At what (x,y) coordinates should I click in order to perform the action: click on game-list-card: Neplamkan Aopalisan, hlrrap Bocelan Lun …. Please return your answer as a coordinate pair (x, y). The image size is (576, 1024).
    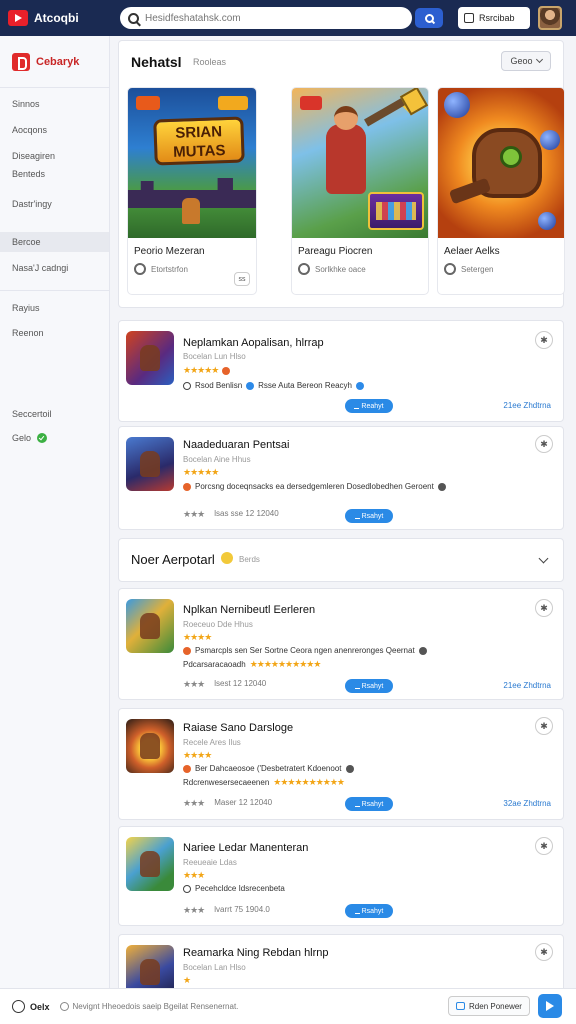
    Looking at the image, I should click on (341, 371).